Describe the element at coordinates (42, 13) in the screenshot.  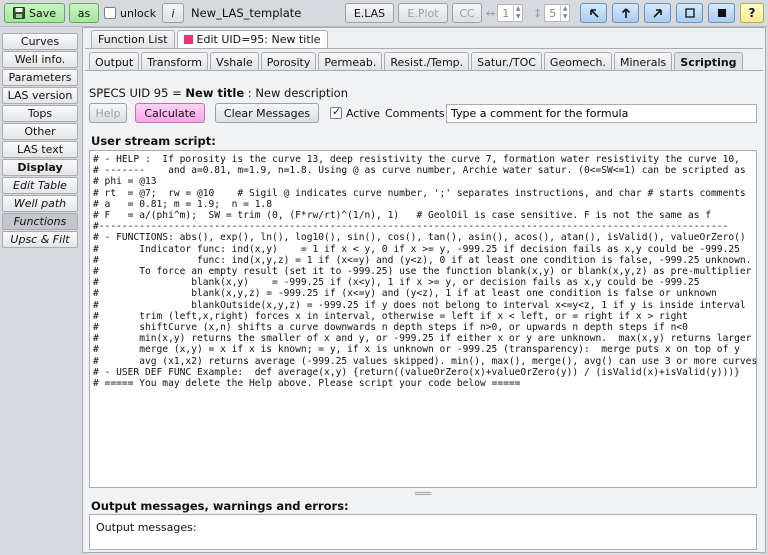
I see `save-button-label: Save` at that location.